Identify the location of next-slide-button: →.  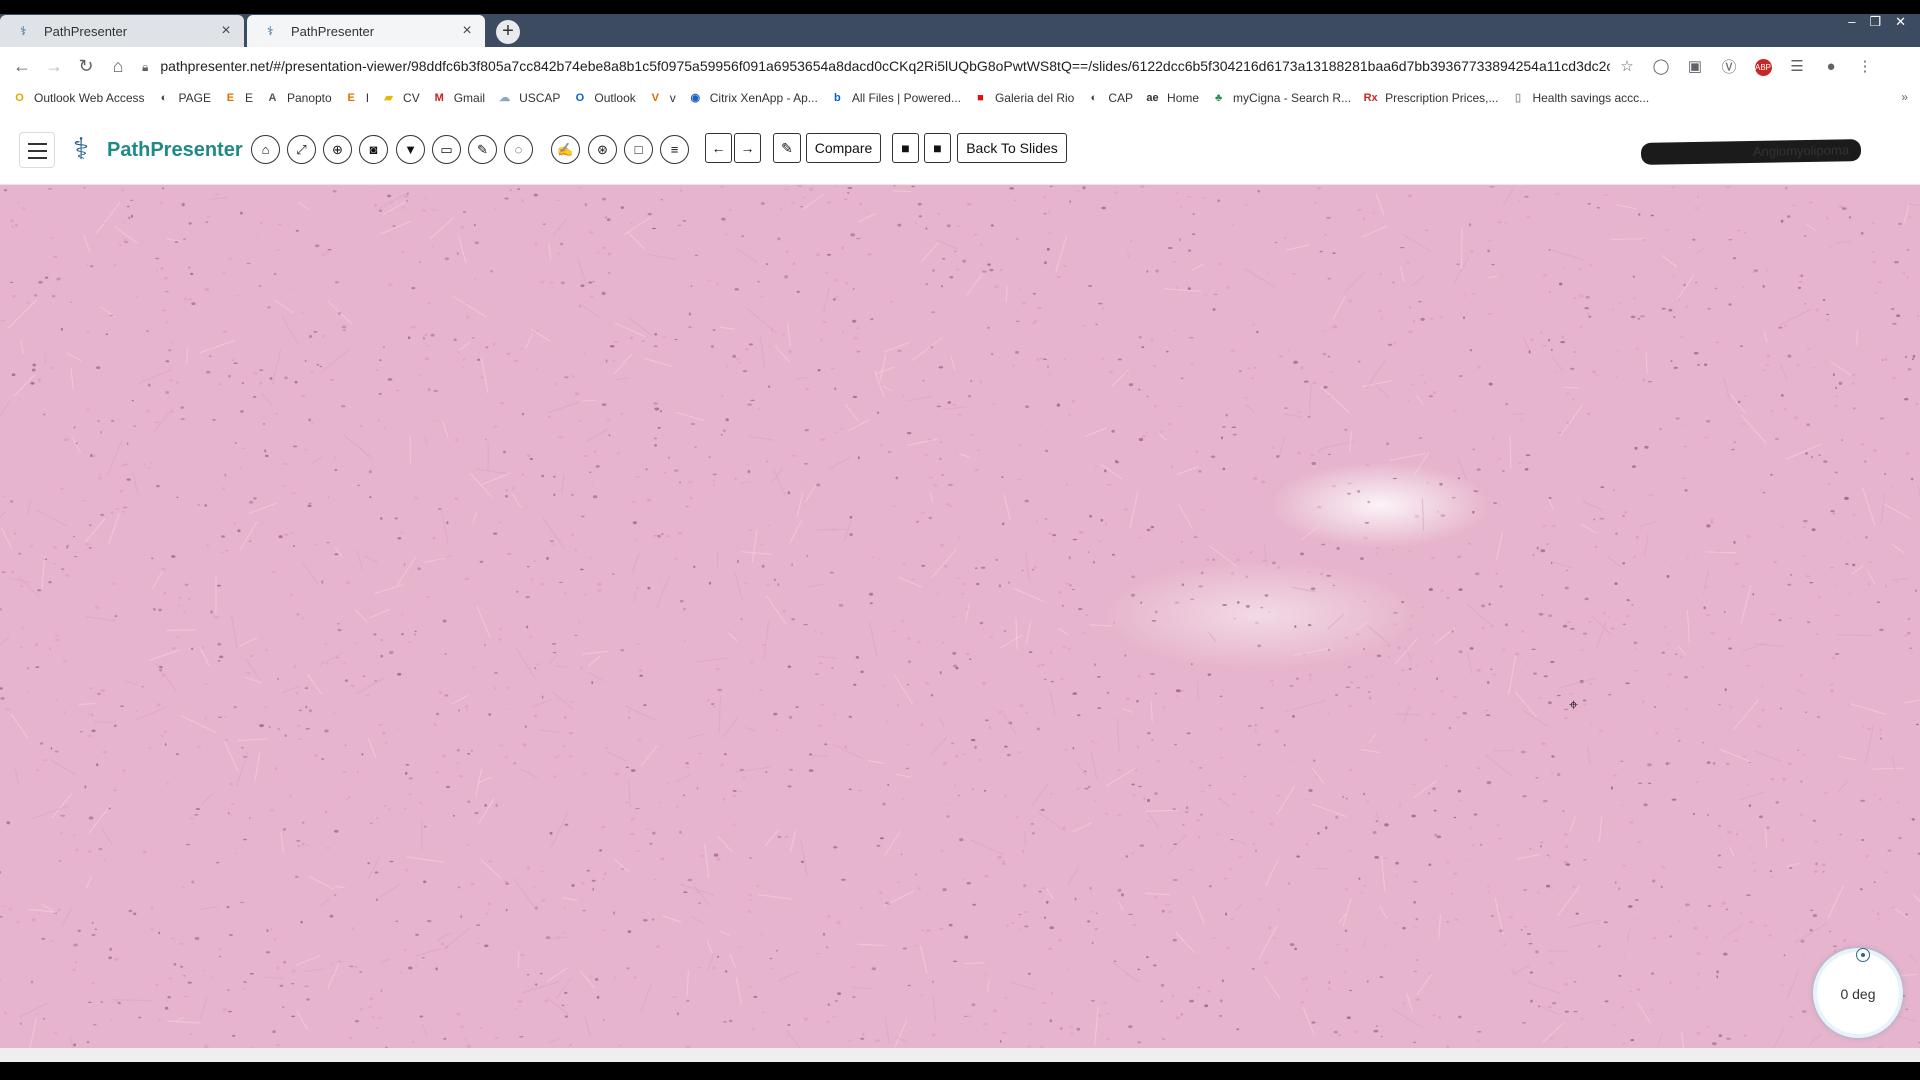
(747, 148).